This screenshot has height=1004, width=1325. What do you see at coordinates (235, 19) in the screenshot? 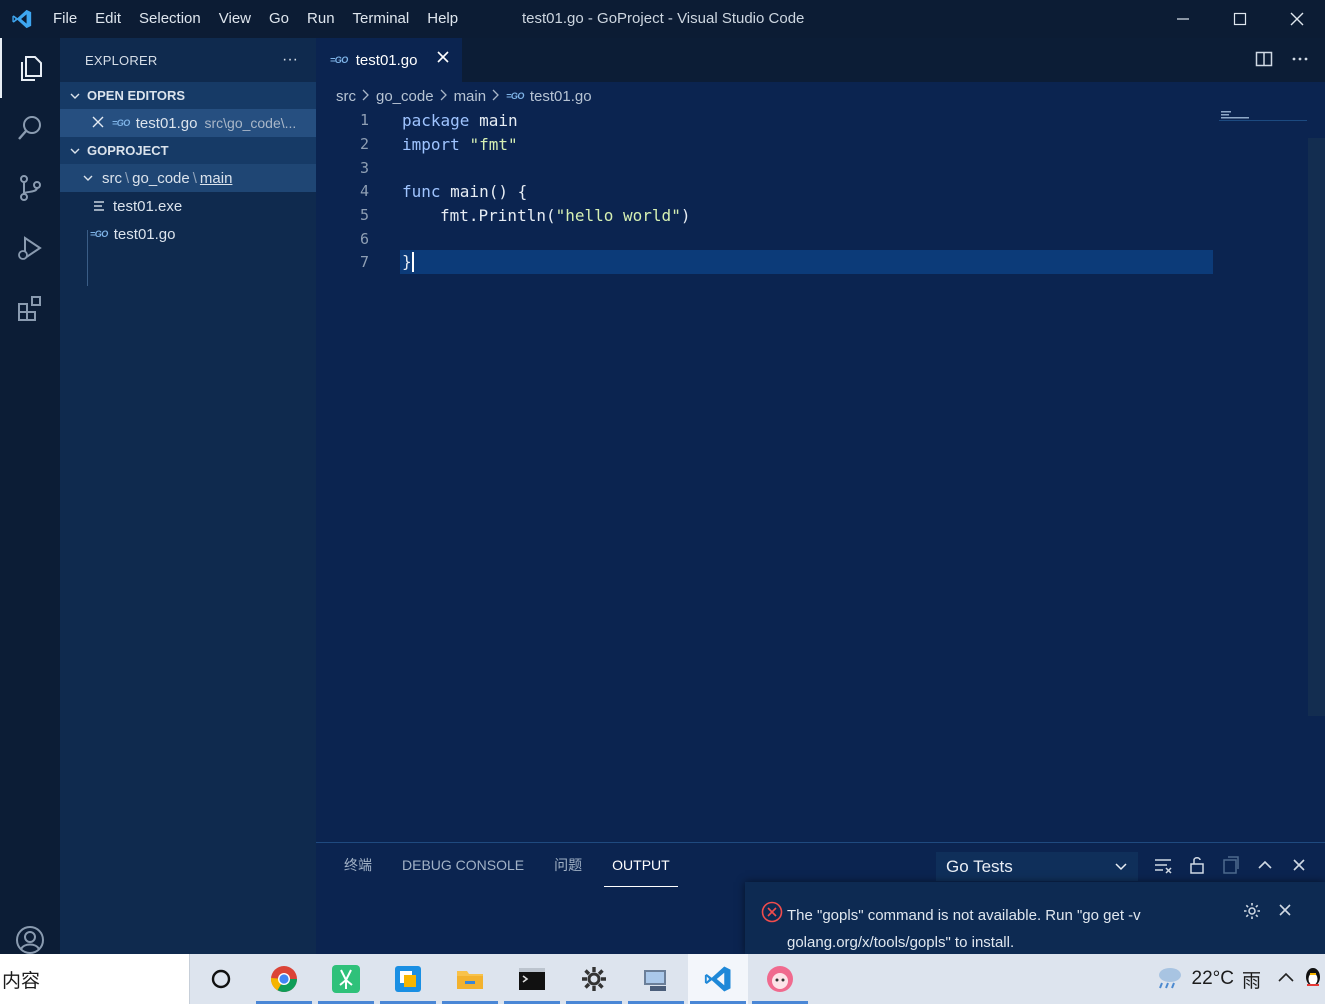
I see `menu-view: View` at bounding box center [235, 19].